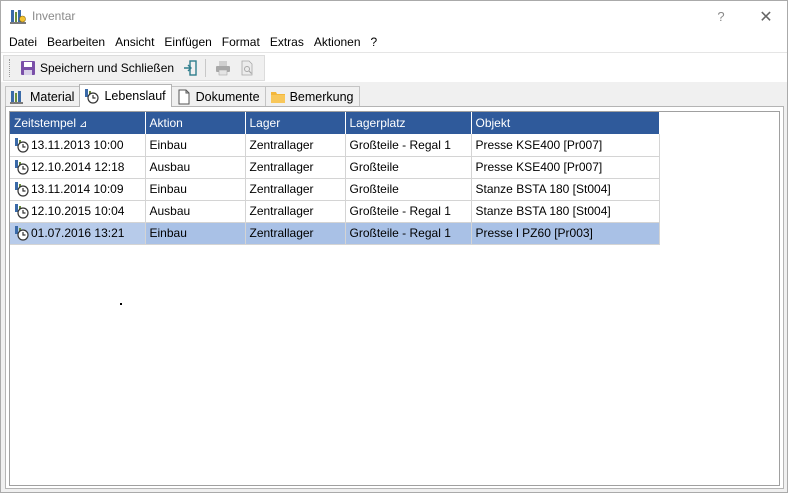  Describe the element at coordinates (295, 123) in the screenshot. I see `column-header-lager: Lager` at that location.